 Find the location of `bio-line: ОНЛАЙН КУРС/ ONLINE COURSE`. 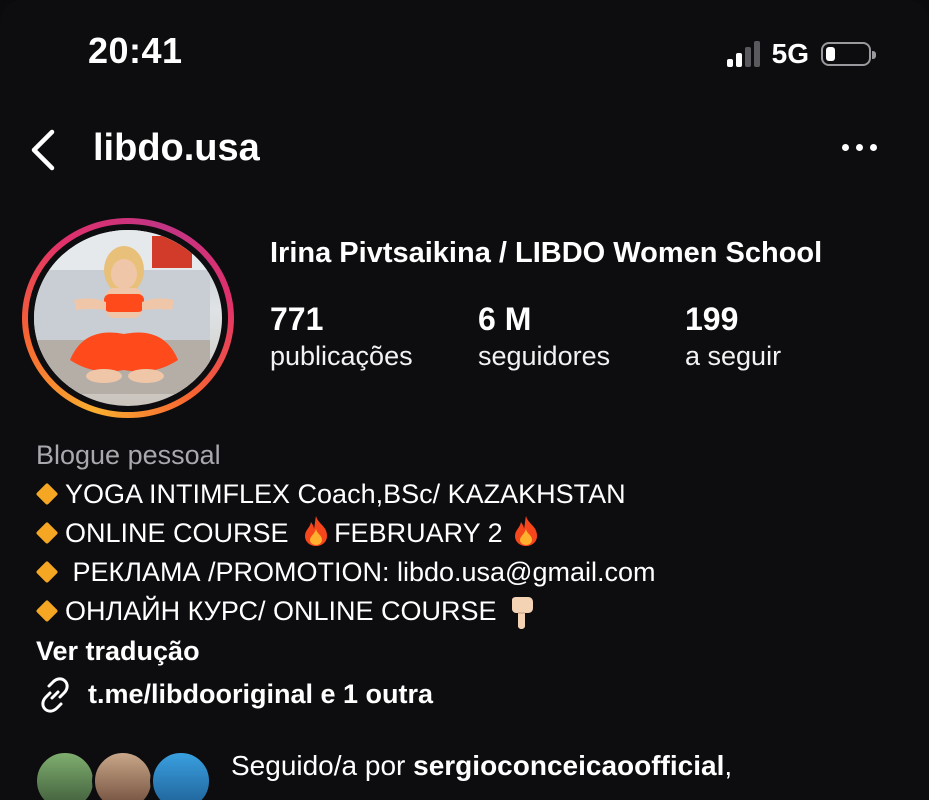

bio-line: ОНЛАЙН КУРС/ ONLINE COURSE is located at coordinates (345, 611).